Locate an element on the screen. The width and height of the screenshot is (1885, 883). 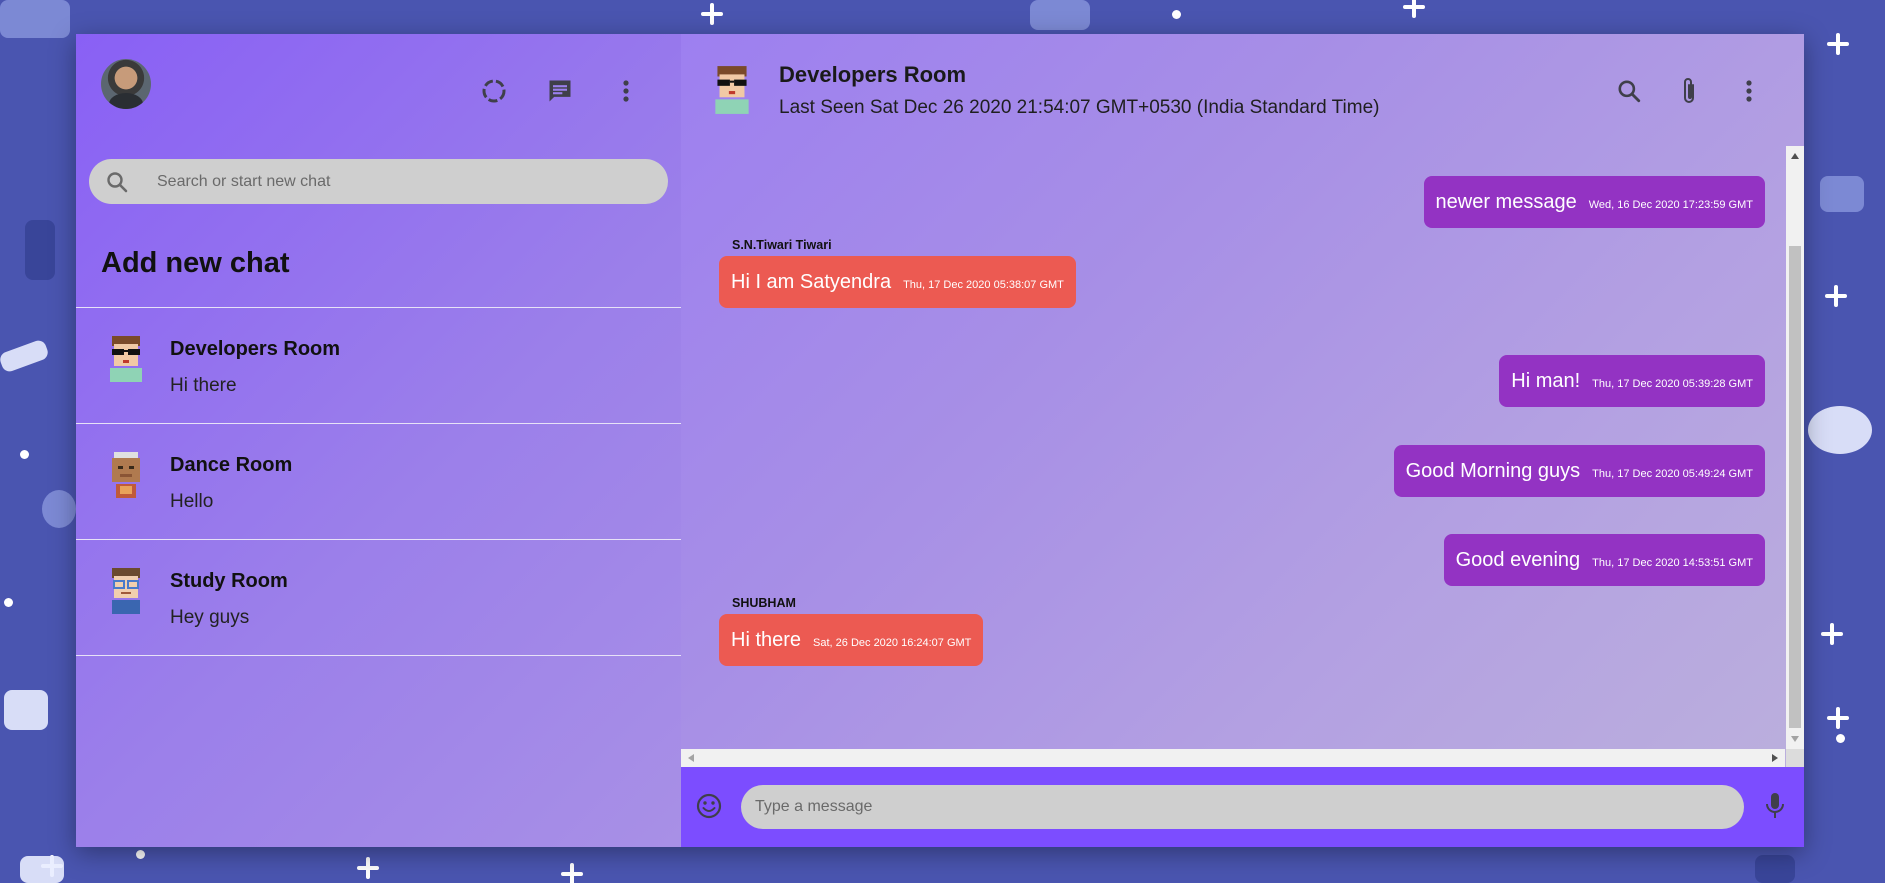
chat-item-dance-room: Dance Room Hello is located at coordinates (378, 482).